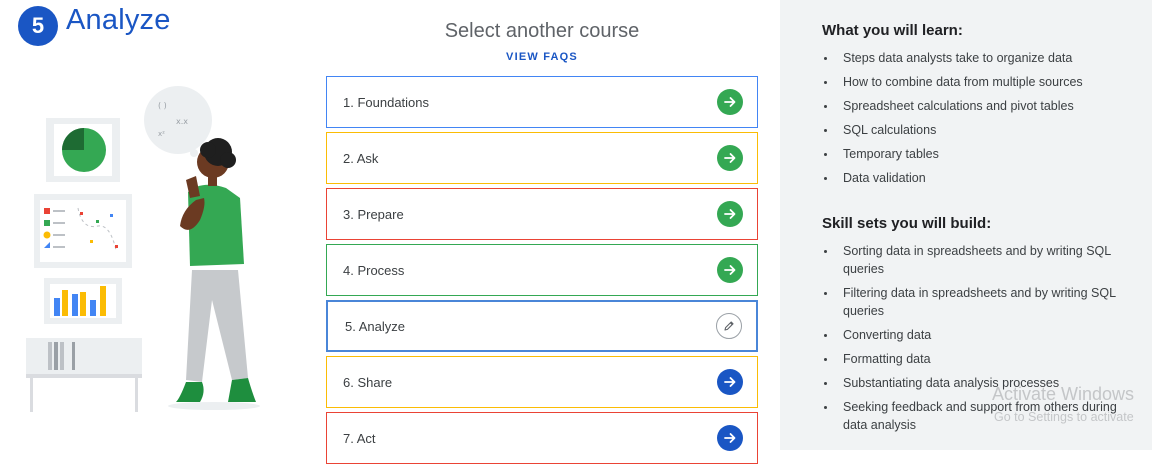  What do you see at coordinates (373, 214) in the screenshot?
I see `course-label: 3. Prepare` at bounding box center [373, 214].